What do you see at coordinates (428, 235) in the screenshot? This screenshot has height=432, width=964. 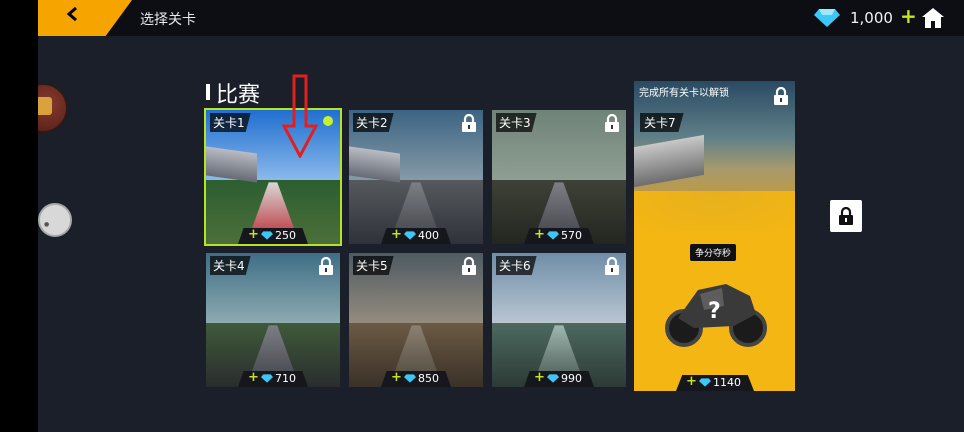 I see `reward-value: 400` at bounding box center [428, 235].